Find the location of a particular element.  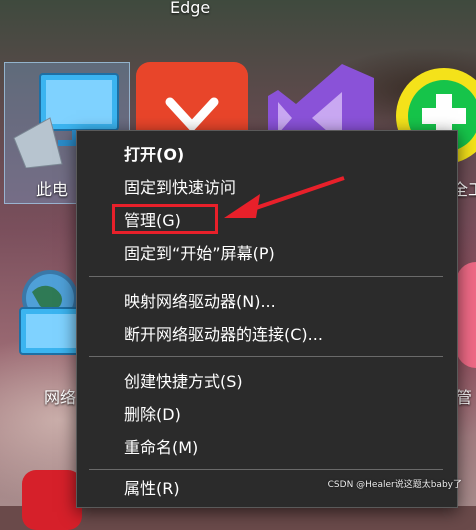

pink-app-icon is located at coordinates (466, 315).